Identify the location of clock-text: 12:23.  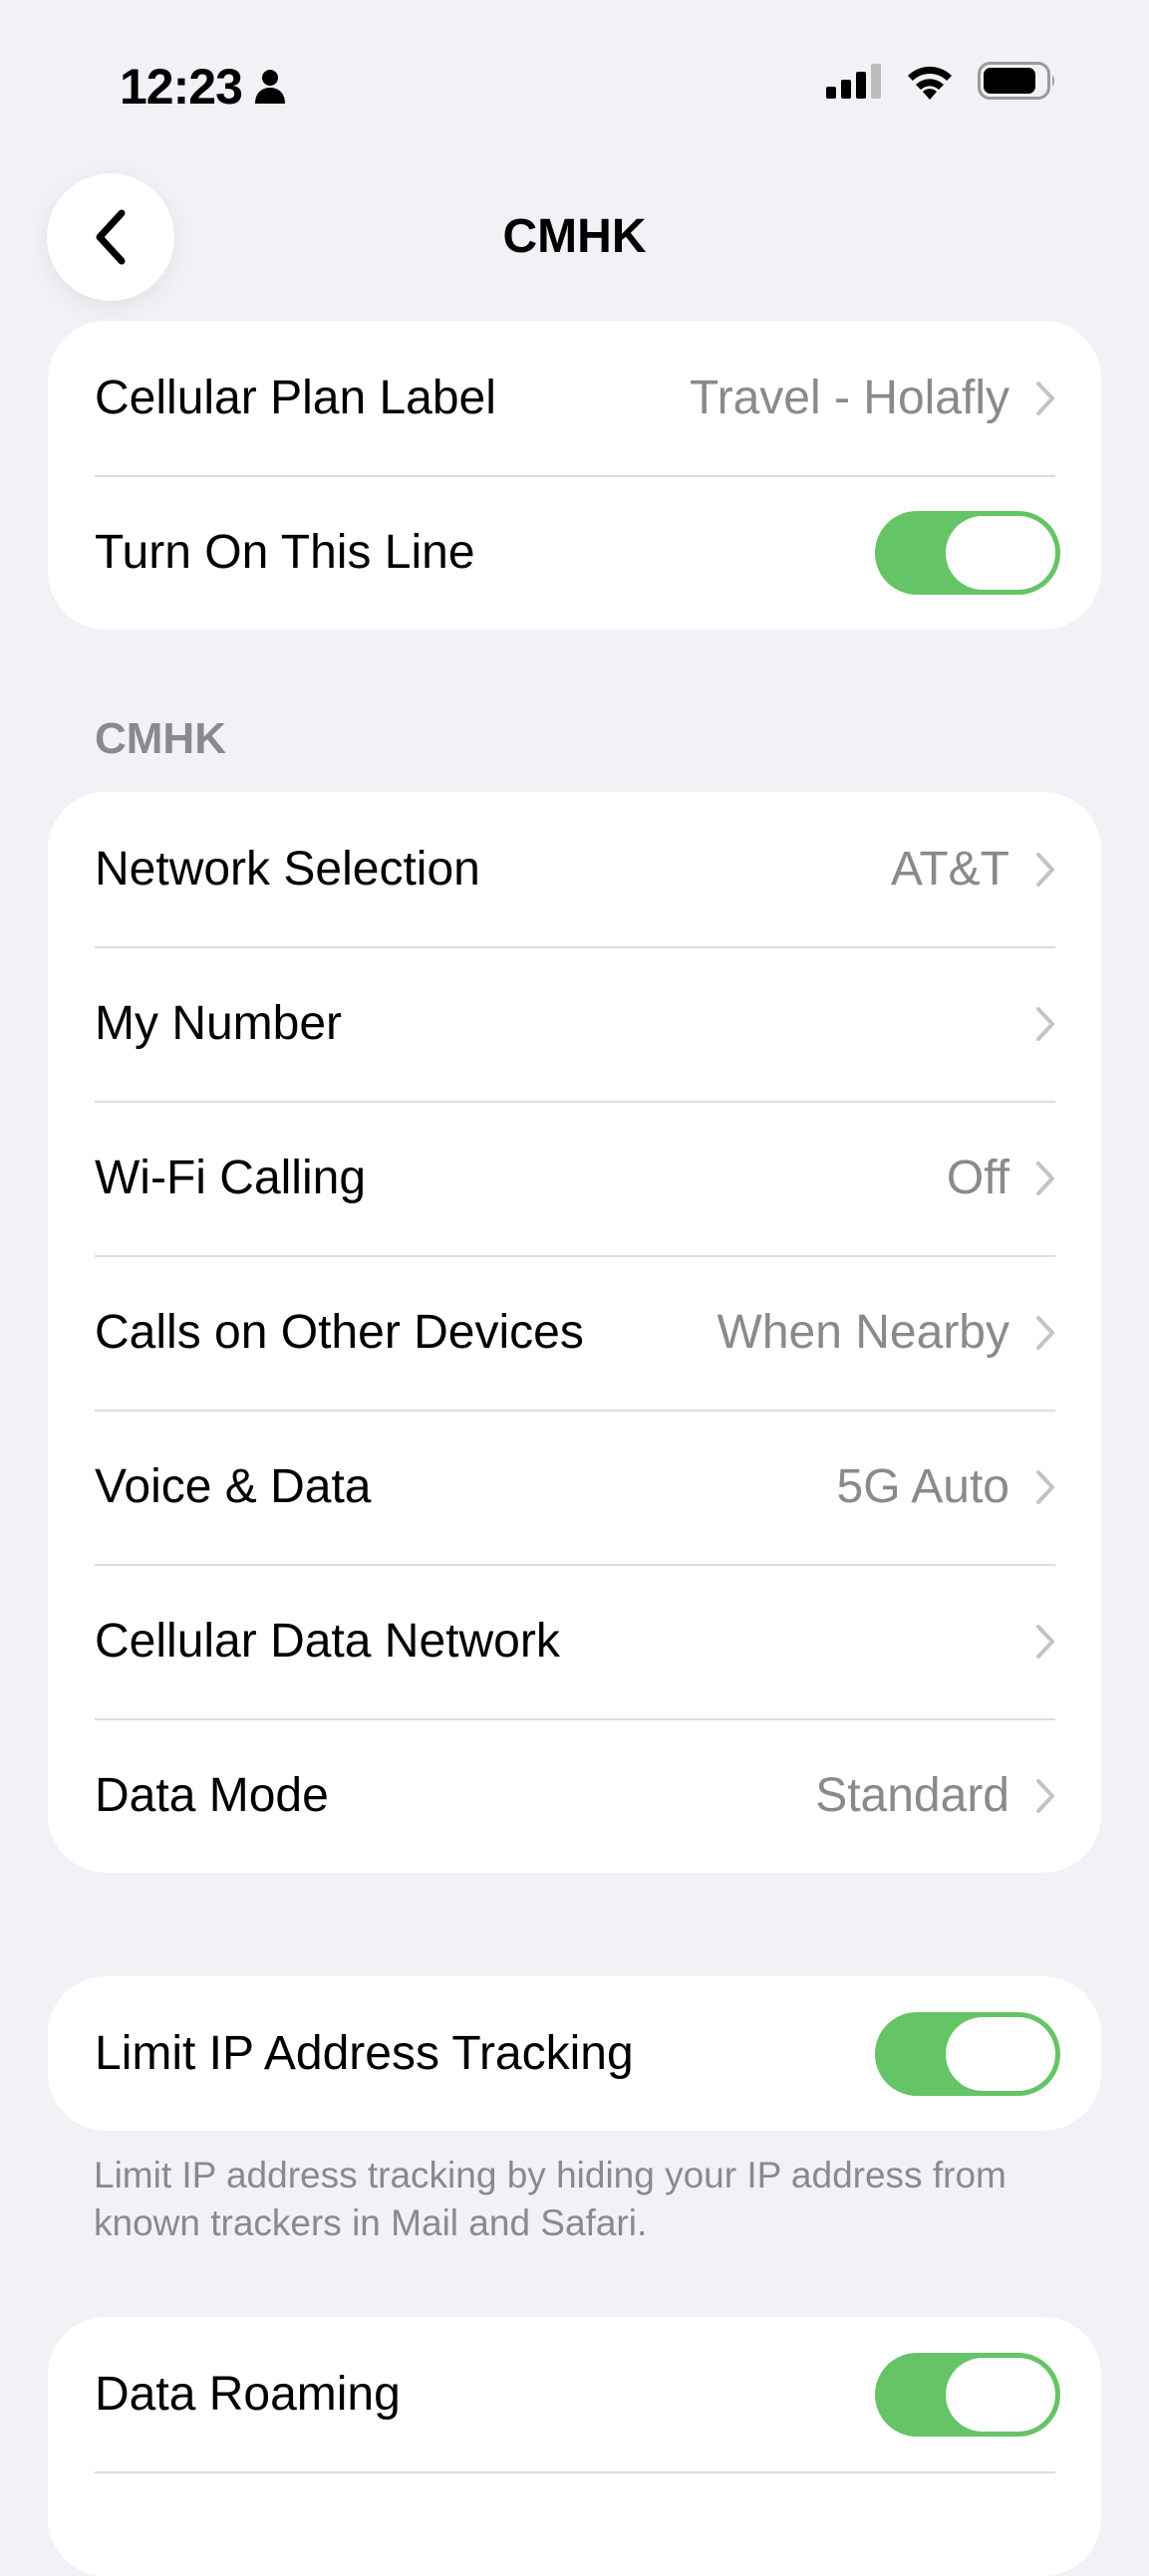
(182, 87).